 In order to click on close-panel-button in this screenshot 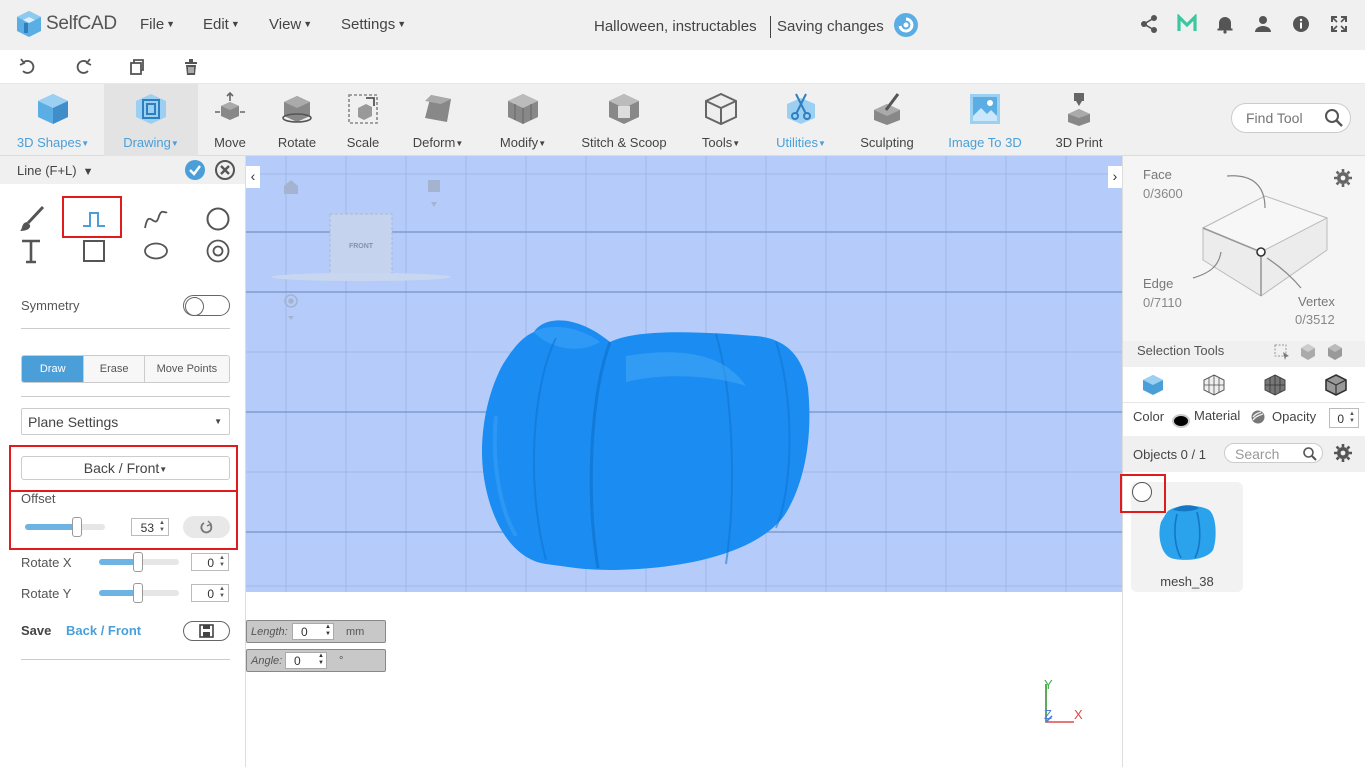, I will do `click(225, 170)`.